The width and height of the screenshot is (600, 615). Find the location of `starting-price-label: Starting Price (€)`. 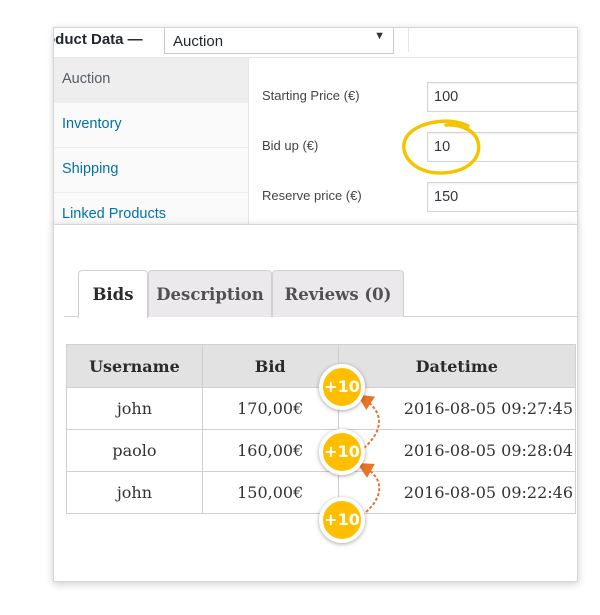

starting-price-label: Starting Price (€) is located at coordinates (311, 95).